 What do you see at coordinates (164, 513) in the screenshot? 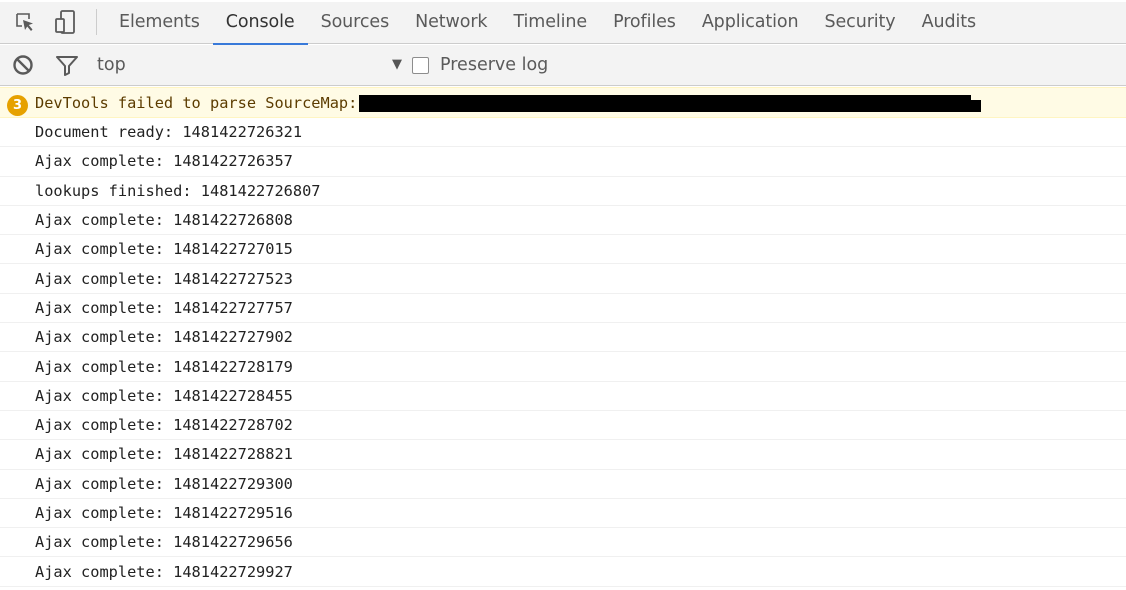
I see `console-message-text: Ajax complete: 1481422729516` at bounding box center [164, 513].